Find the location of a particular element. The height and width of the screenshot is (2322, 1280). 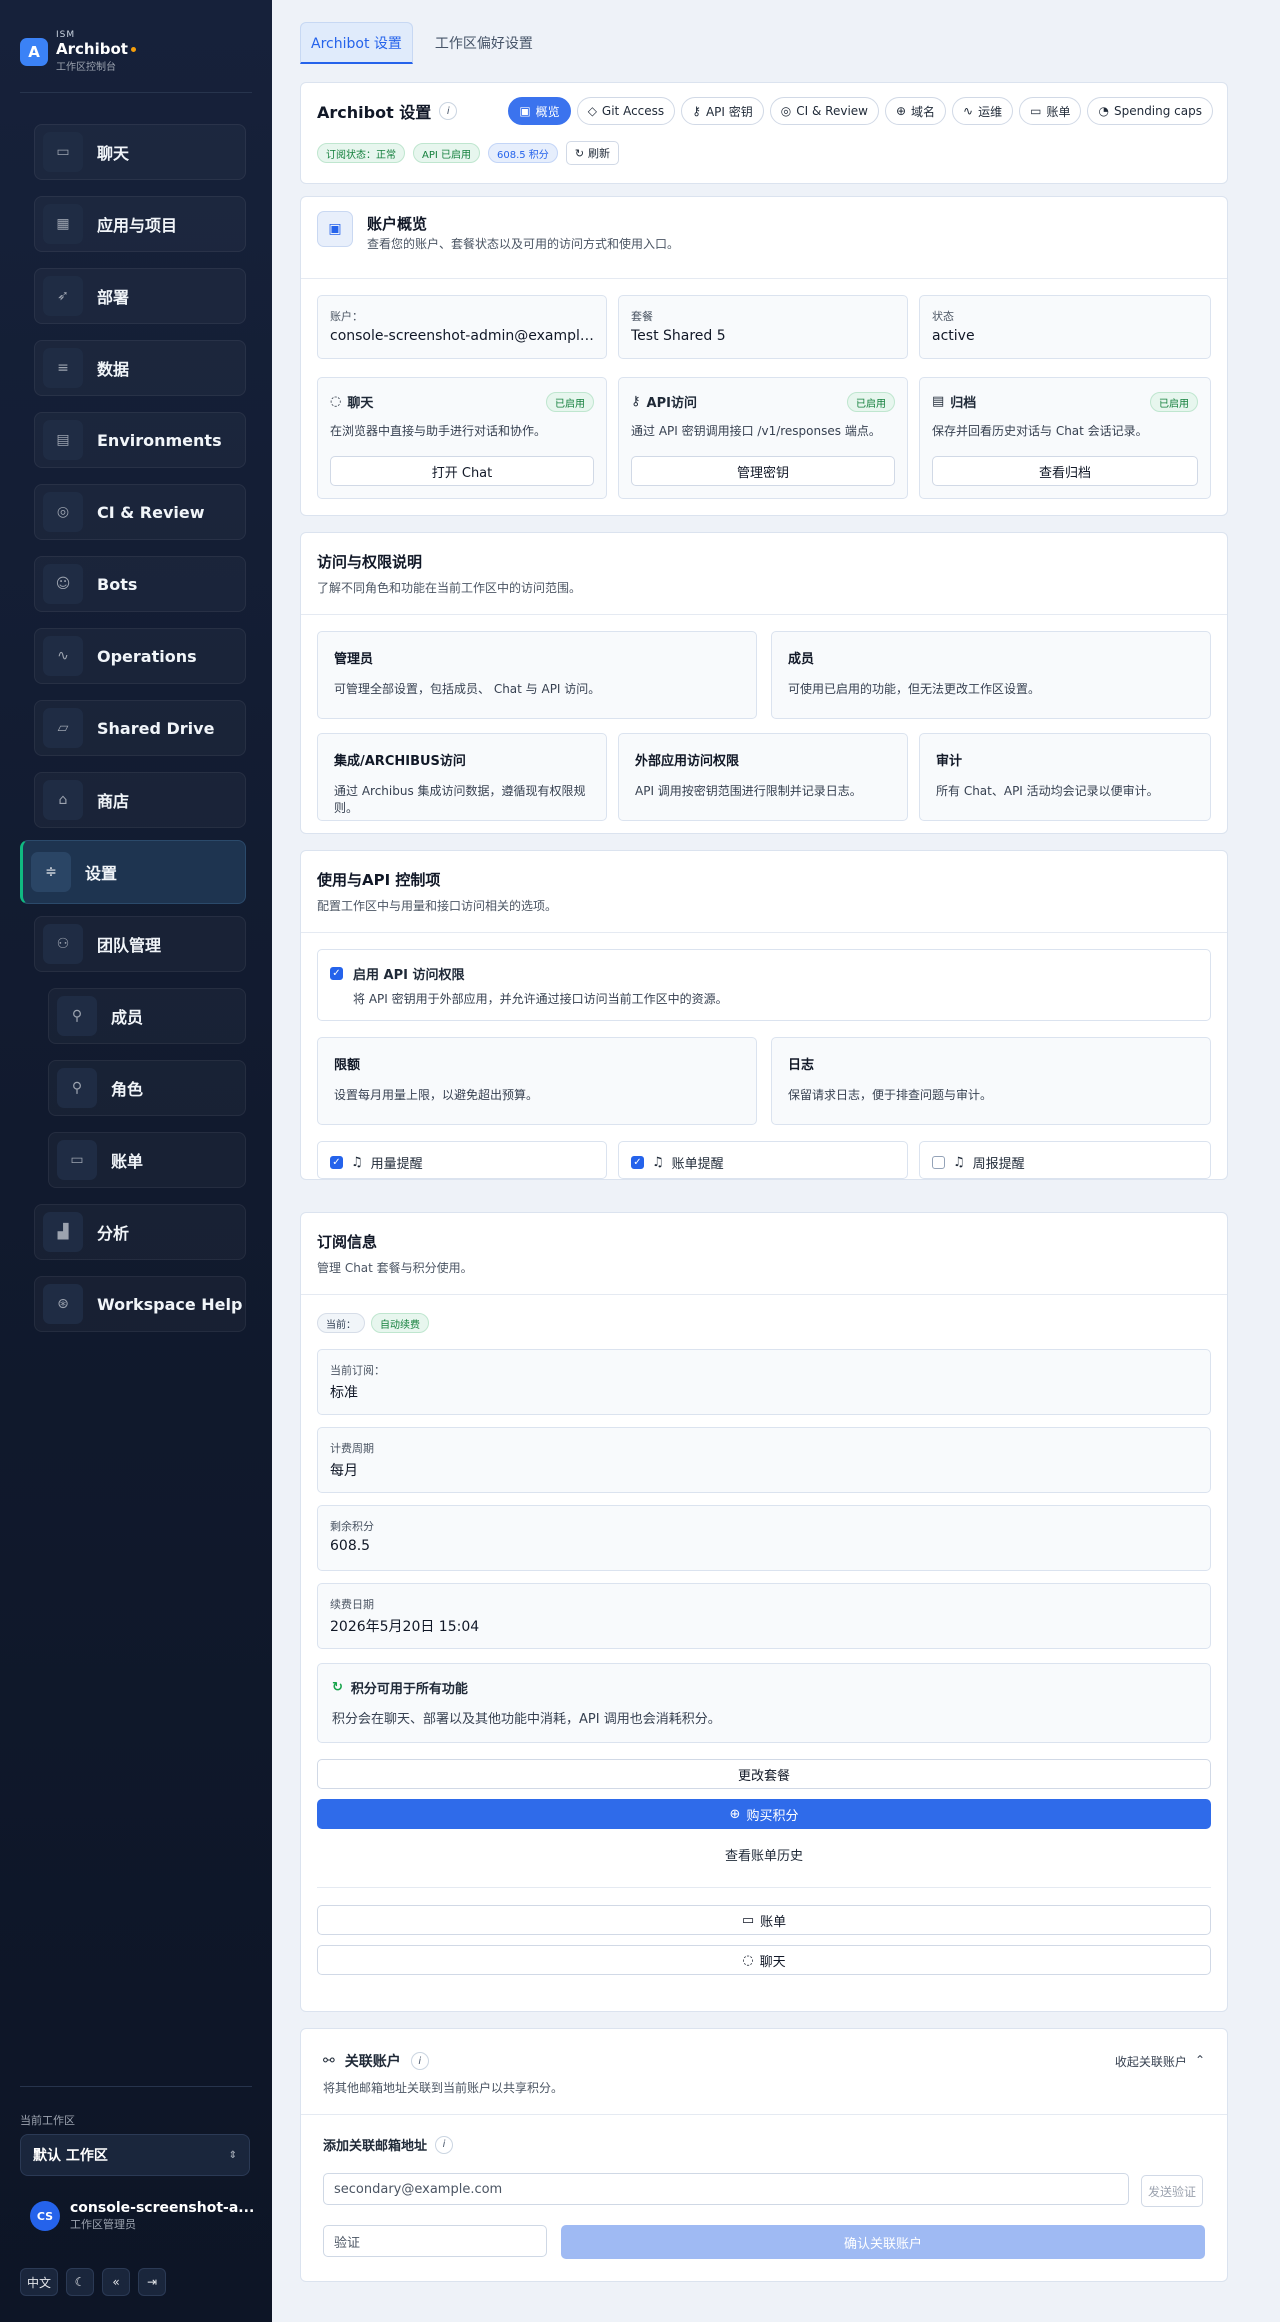

change-plan-button: 更改套餐 is located at coordinates (764, 1774).